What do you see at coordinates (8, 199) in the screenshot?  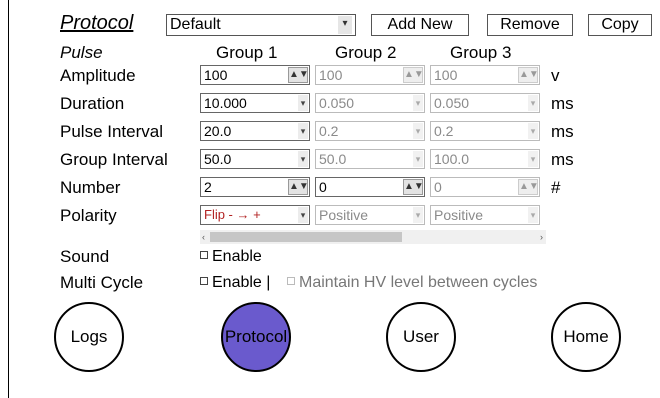 I see `window-border` at bounding box center [8, 199].